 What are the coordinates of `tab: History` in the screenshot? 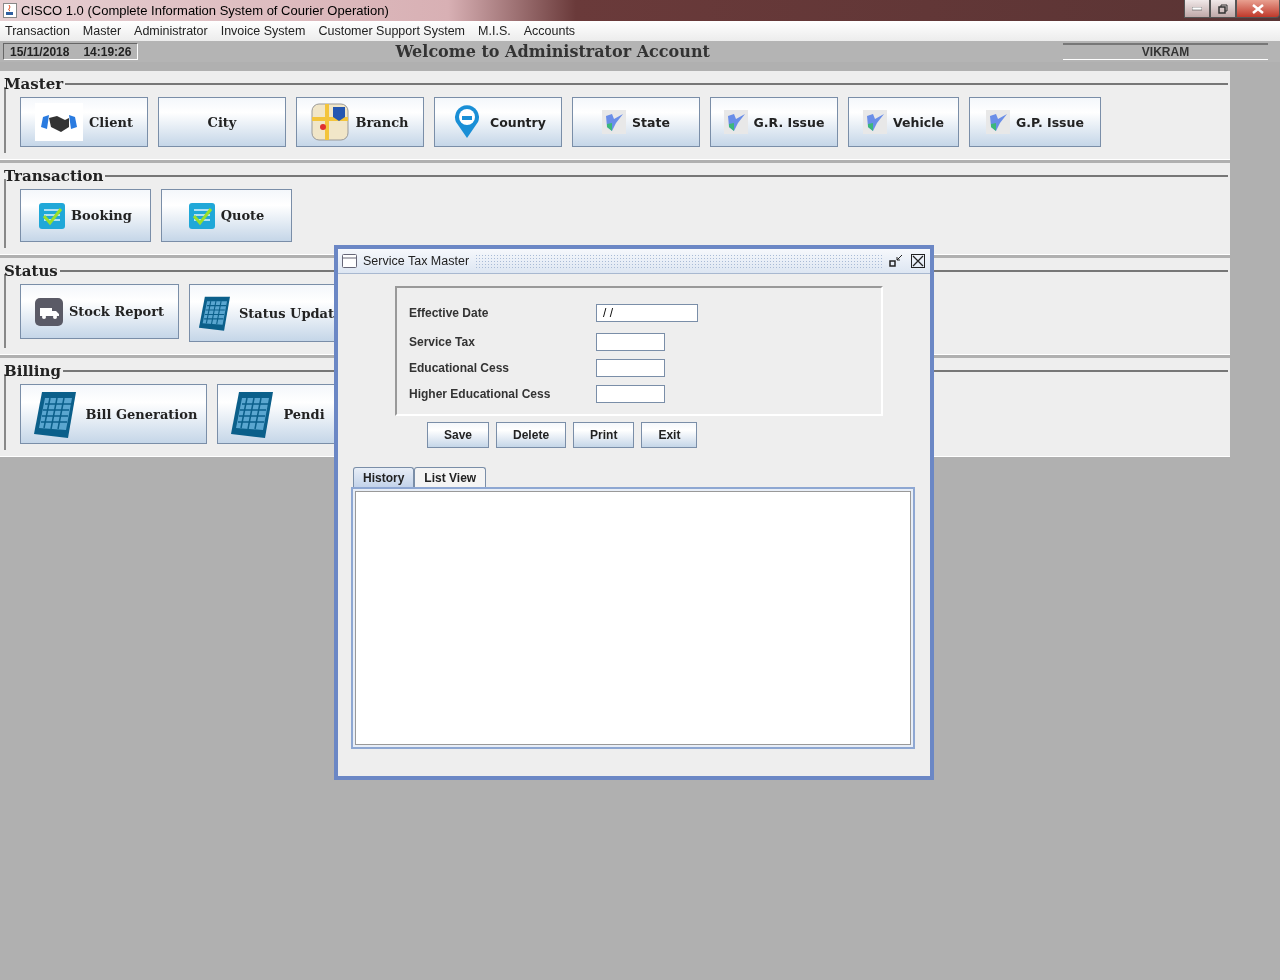 It's located at (384, 477).